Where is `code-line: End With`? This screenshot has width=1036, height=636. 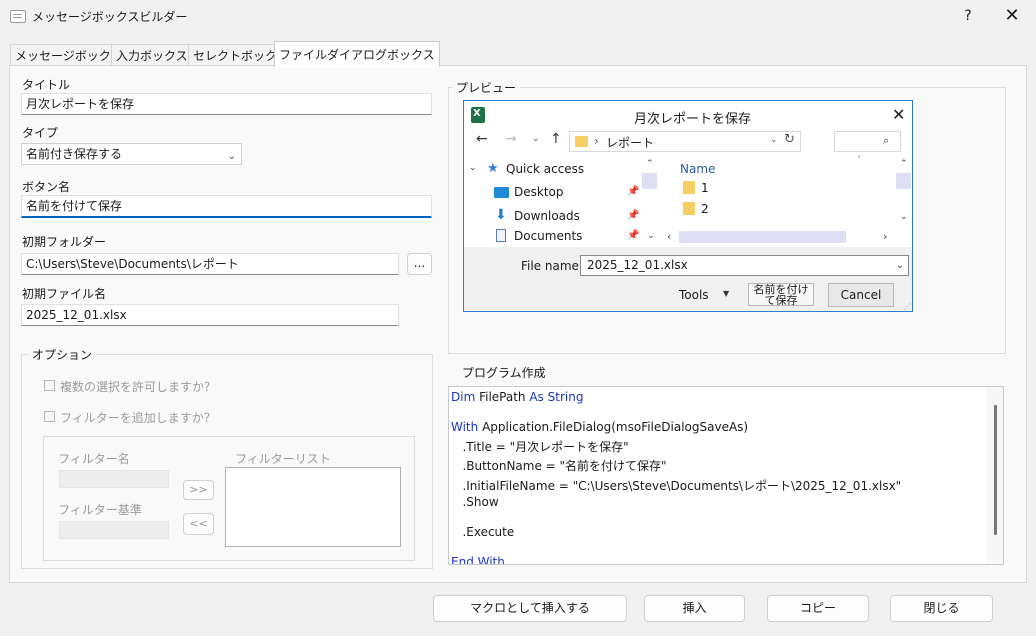 code-line: End With is located at coordinates (478, 560).